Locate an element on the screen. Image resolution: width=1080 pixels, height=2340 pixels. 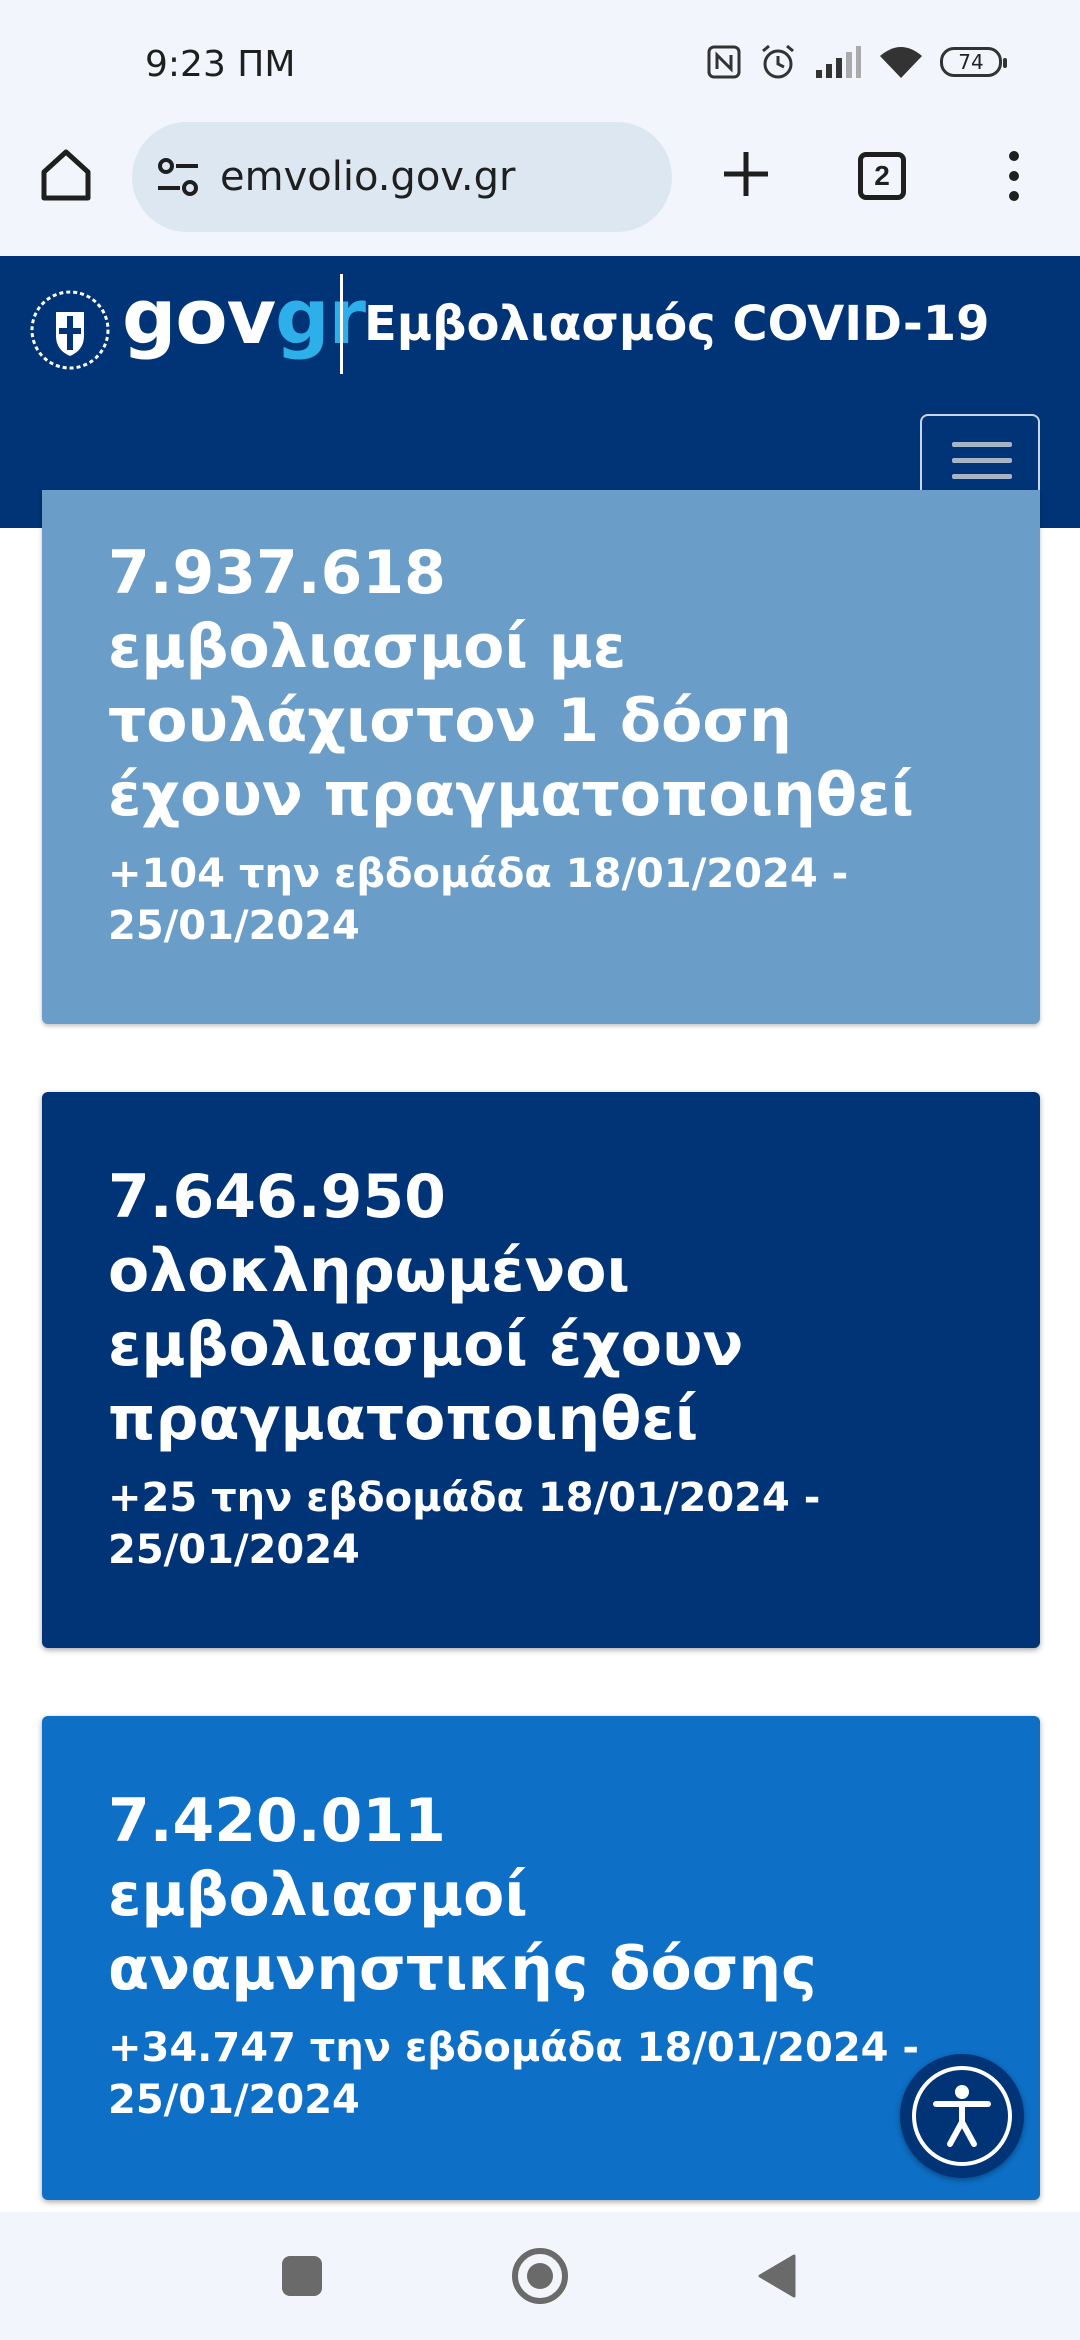
header-divider is located at coordinates (341, 324).